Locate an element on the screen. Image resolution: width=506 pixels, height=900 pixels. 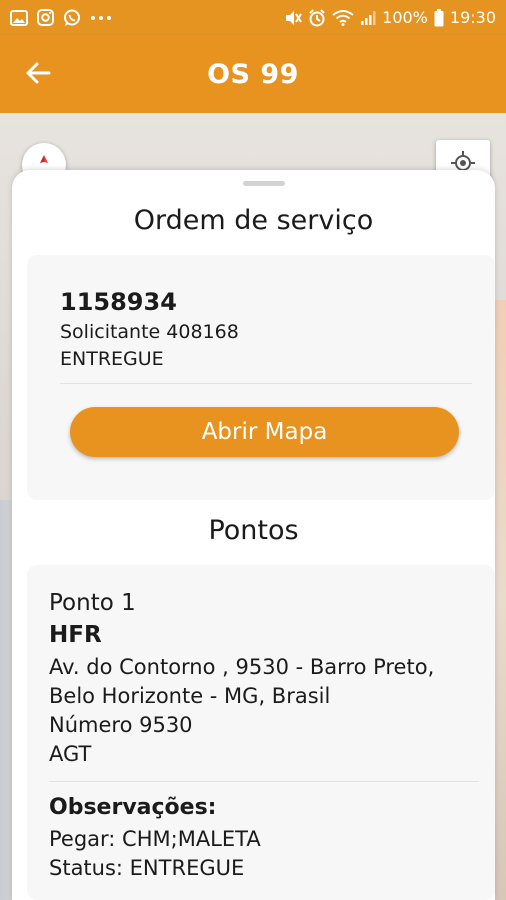
point-address-line1: Av. do Contorno , 9530 - Barro Preto, is located at coordinates (242, 667).